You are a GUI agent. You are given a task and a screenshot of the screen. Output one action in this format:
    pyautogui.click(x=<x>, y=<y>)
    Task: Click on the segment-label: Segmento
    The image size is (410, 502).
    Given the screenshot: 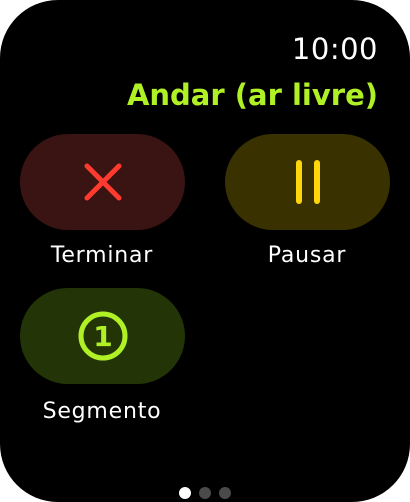 What is the action you would take?
    pyautogui.click(x=102, y=411)
    